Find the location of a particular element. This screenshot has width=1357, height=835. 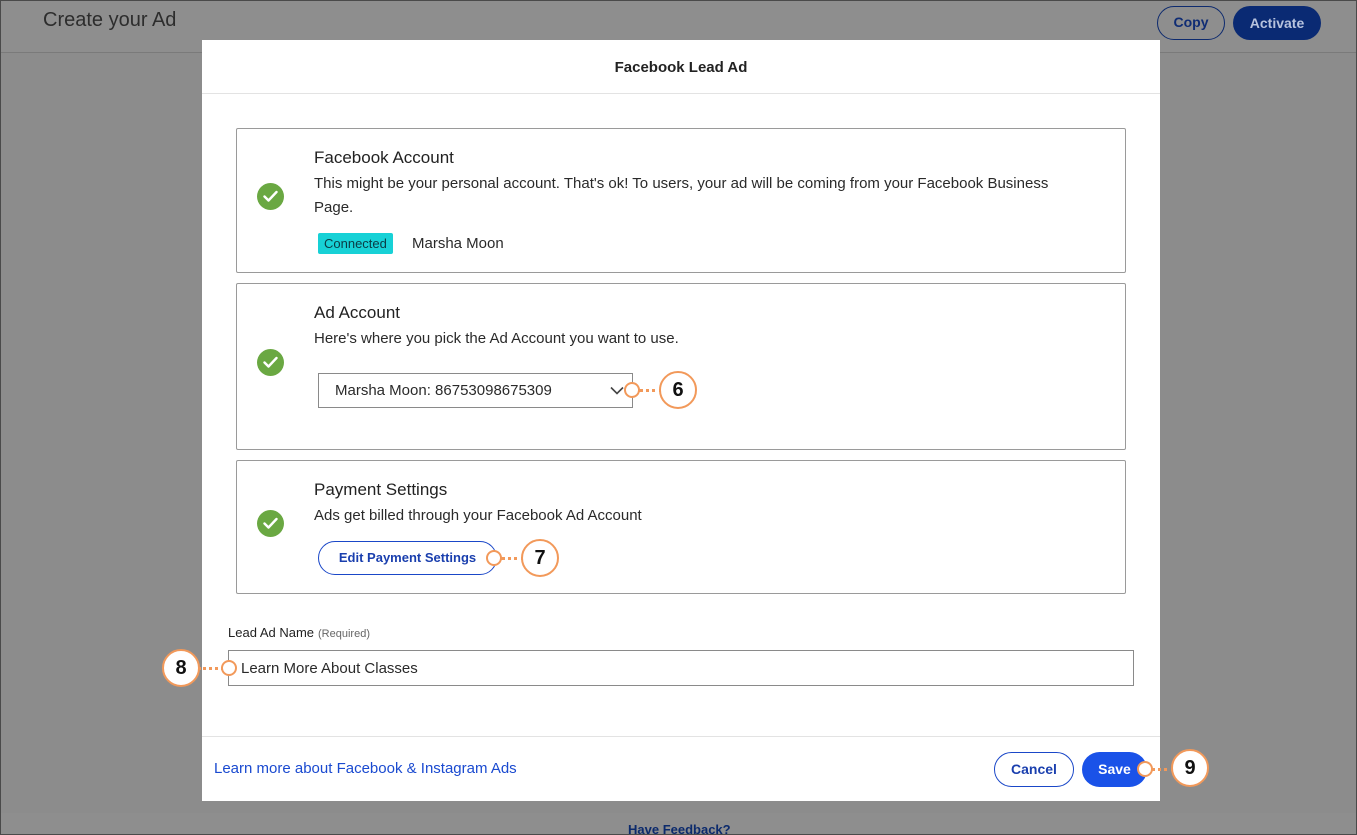

modal-header: Facebook Lead Ad is located at coordinates (681, 67).